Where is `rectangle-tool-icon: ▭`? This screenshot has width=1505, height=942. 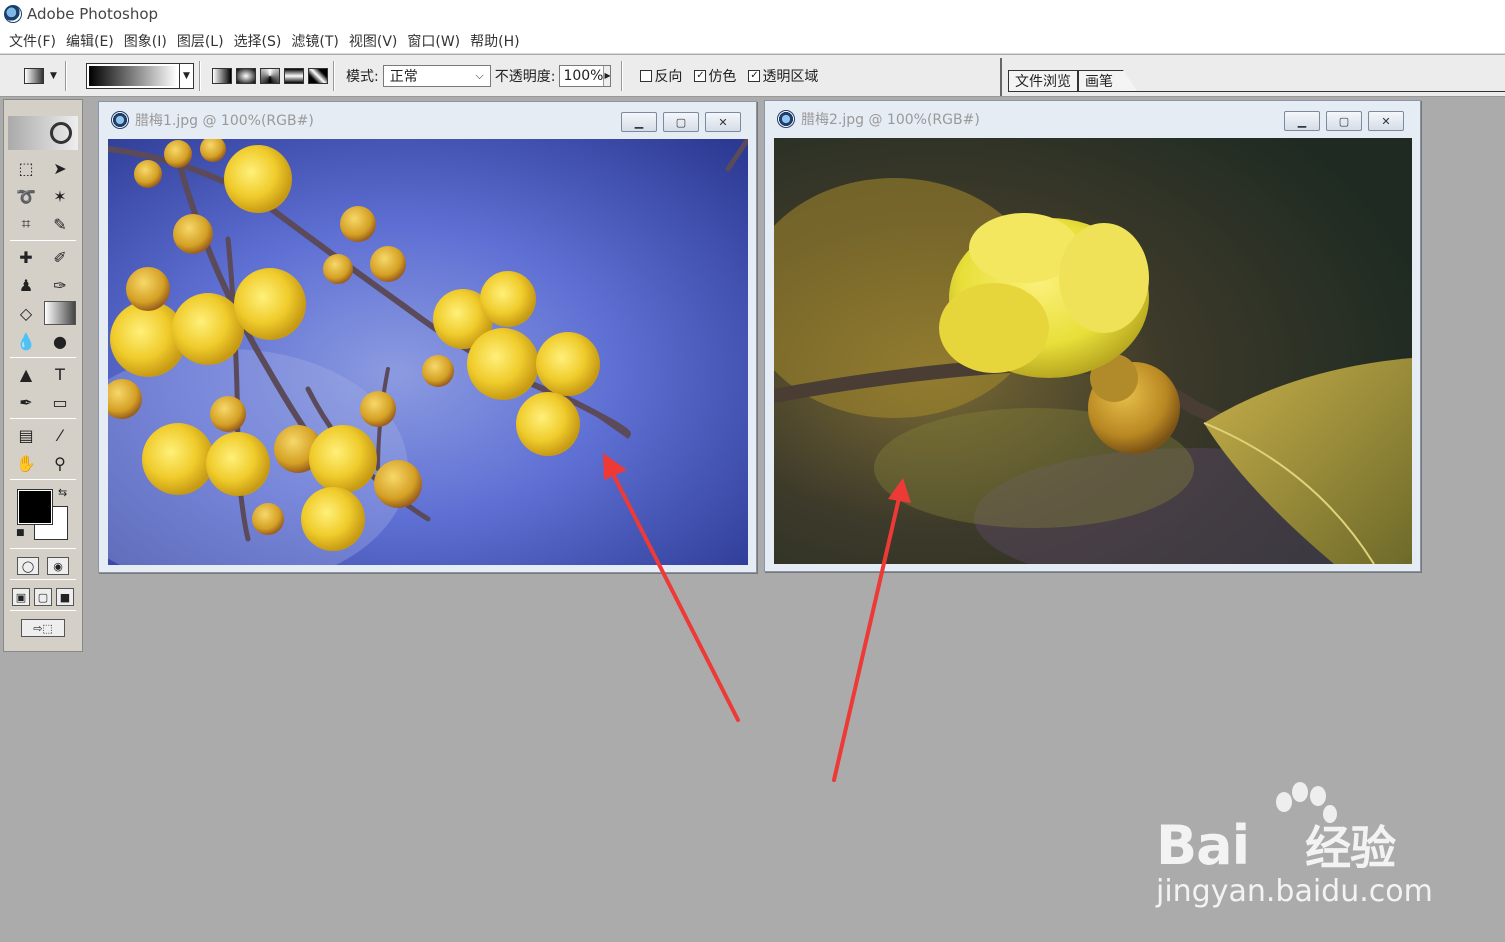 rectangle-tool-icon: ▭ is located at coordinates (60, 402).